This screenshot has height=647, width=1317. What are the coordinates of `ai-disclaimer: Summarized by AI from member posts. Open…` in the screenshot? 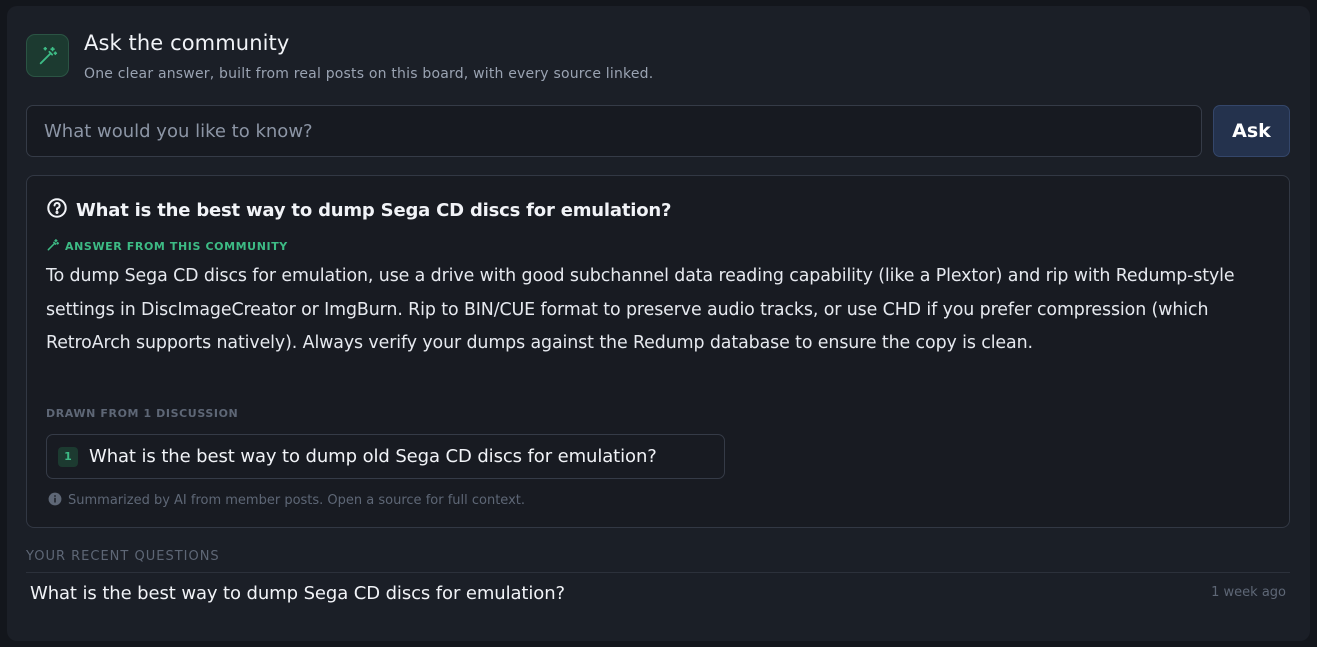 It's located at (296, 500).